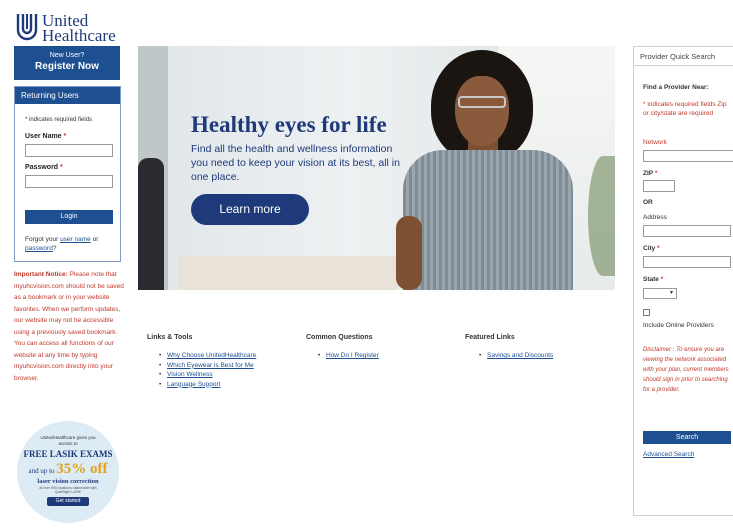 Image resolution: width=733 pixels, height=529 pixels. Describe the element at coordinates (68, 469) in the screenshot. I see `promo-discount: and up to 35% off` at that location.